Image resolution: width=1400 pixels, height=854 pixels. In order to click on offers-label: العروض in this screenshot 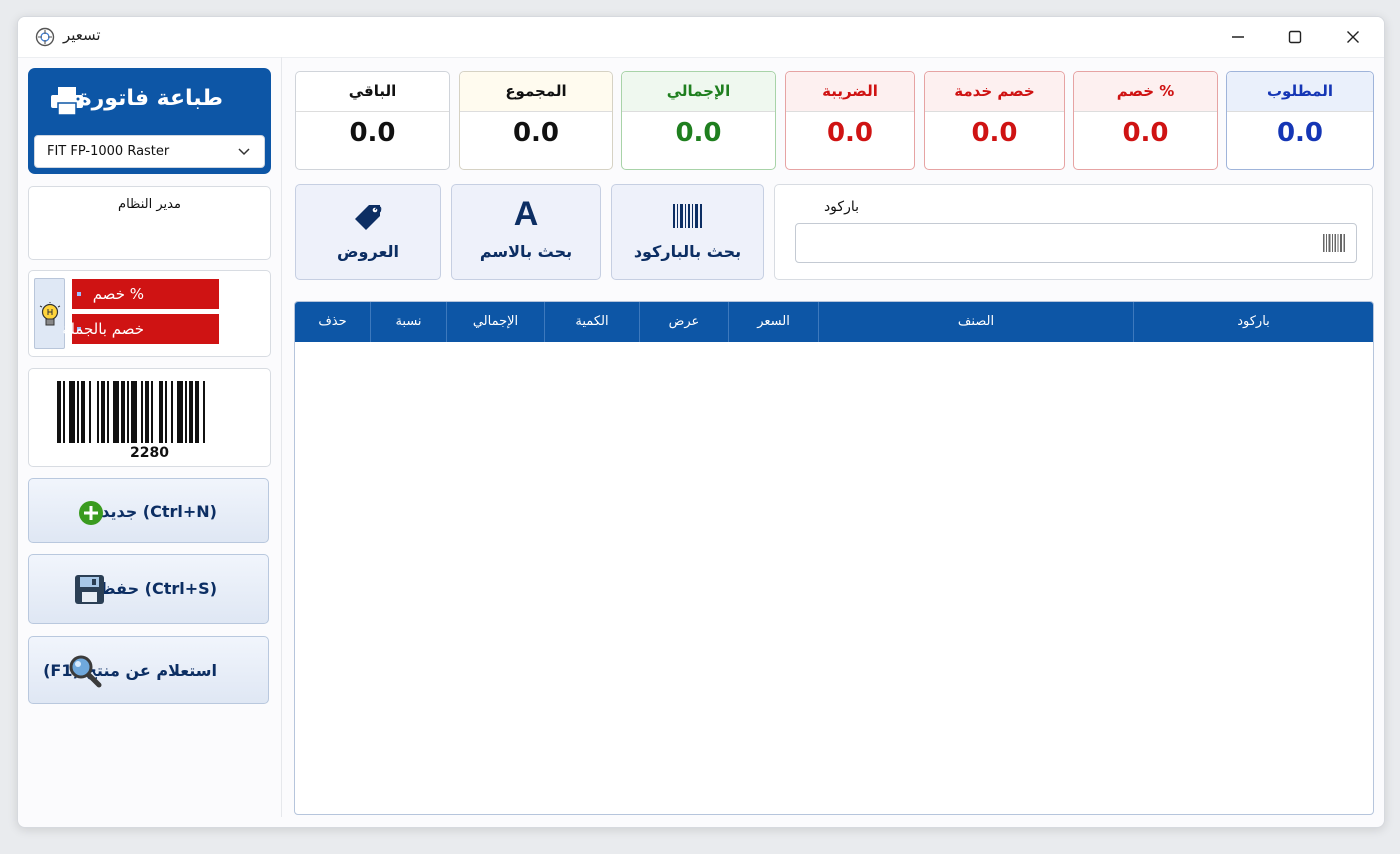, I will do `click(368, 251)`.